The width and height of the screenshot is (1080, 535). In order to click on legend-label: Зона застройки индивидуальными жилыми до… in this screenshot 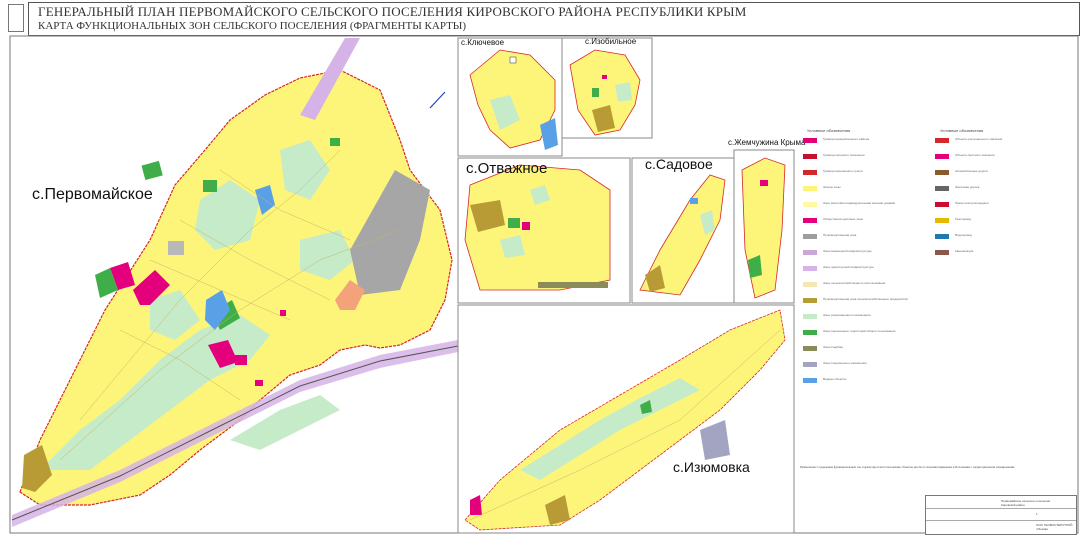, I will do `click(859, 203)`.